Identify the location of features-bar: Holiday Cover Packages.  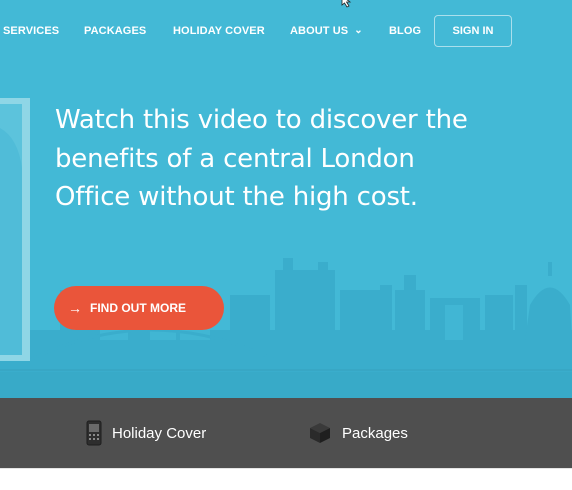
(286, 433).